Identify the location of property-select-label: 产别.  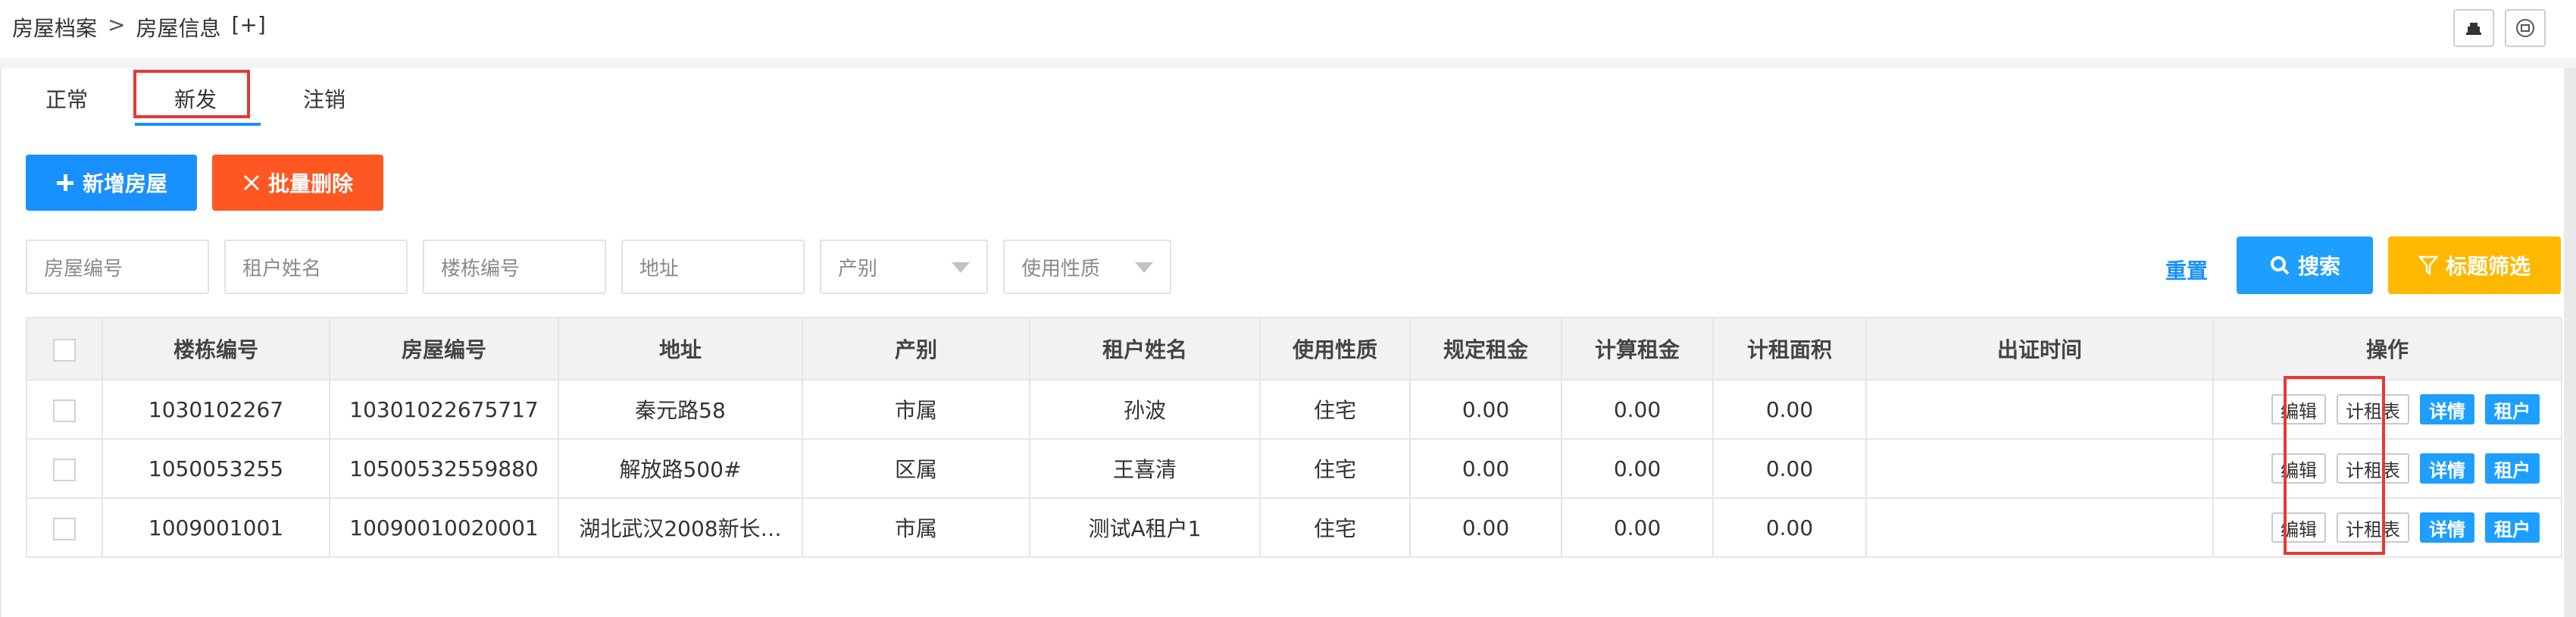
(858, 268).